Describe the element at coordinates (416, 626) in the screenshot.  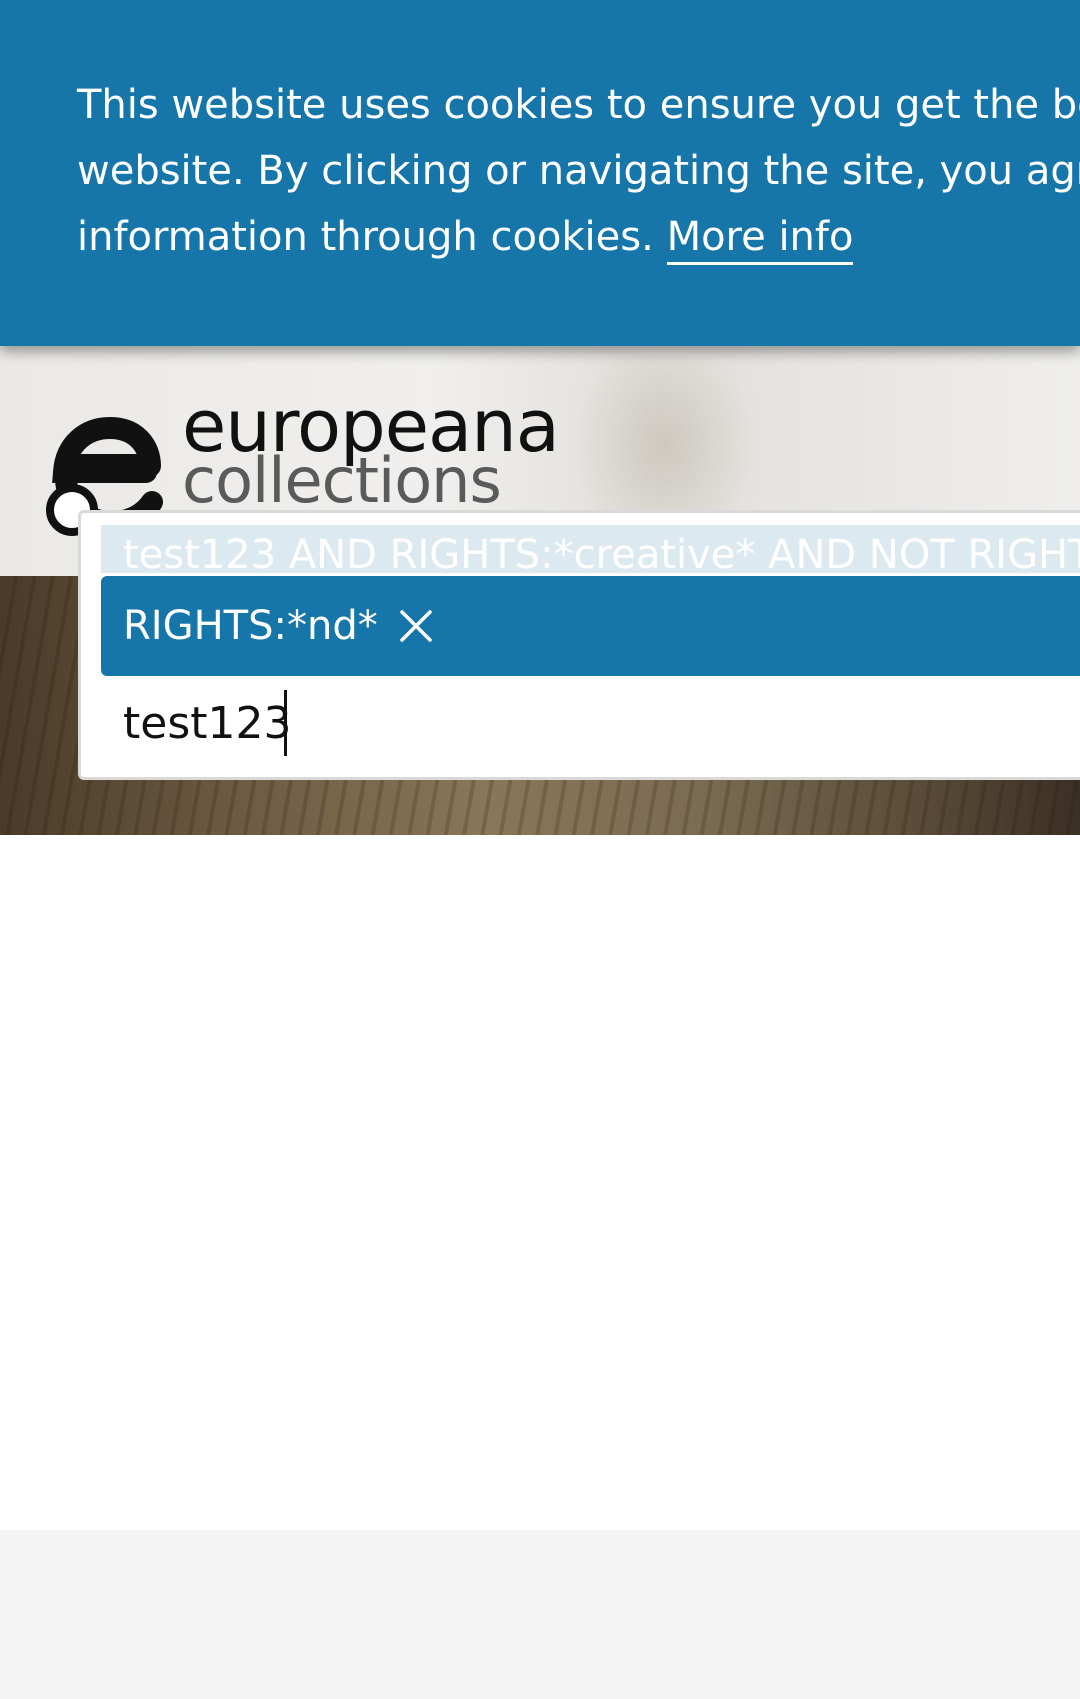
I see `close-icon` at that location.